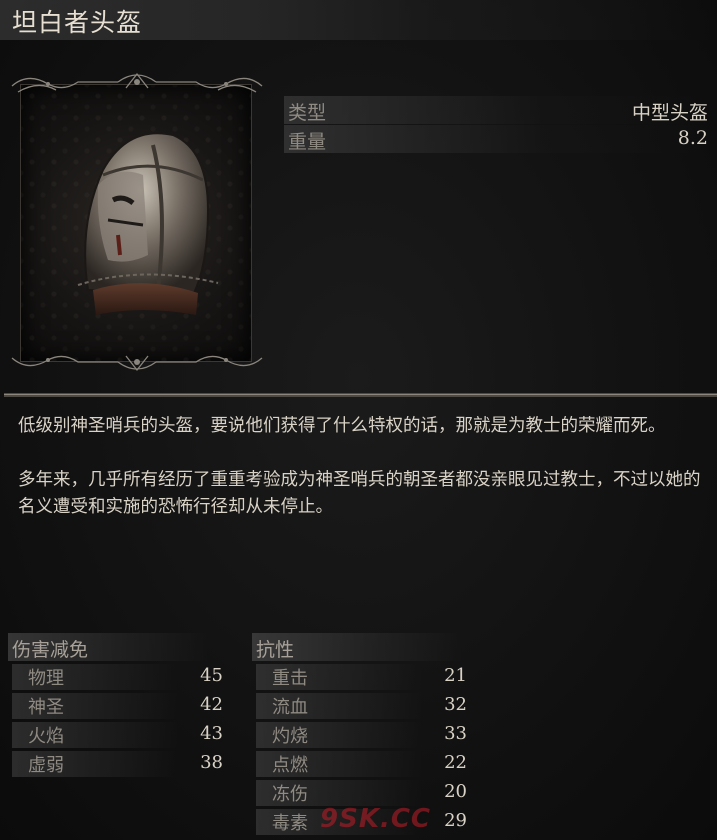  What do you see at coordinates (137, 363) in the screenshot?
I see `frame-ornament-bottom-icon` at bounding box center [137, 363].